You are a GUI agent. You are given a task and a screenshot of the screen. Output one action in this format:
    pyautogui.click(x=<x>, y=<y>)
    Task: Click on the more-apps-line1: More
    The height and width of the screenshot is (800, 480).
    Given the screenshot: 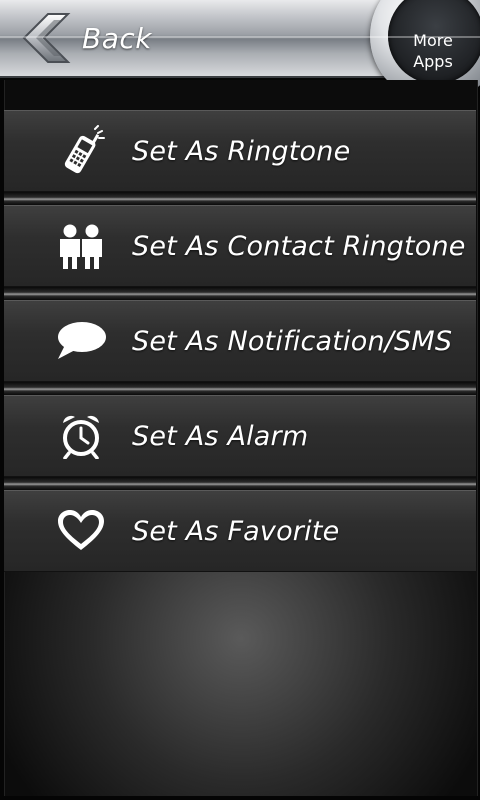 What is the action you would take?
    pyautogui.click(x=433, y=40)
    